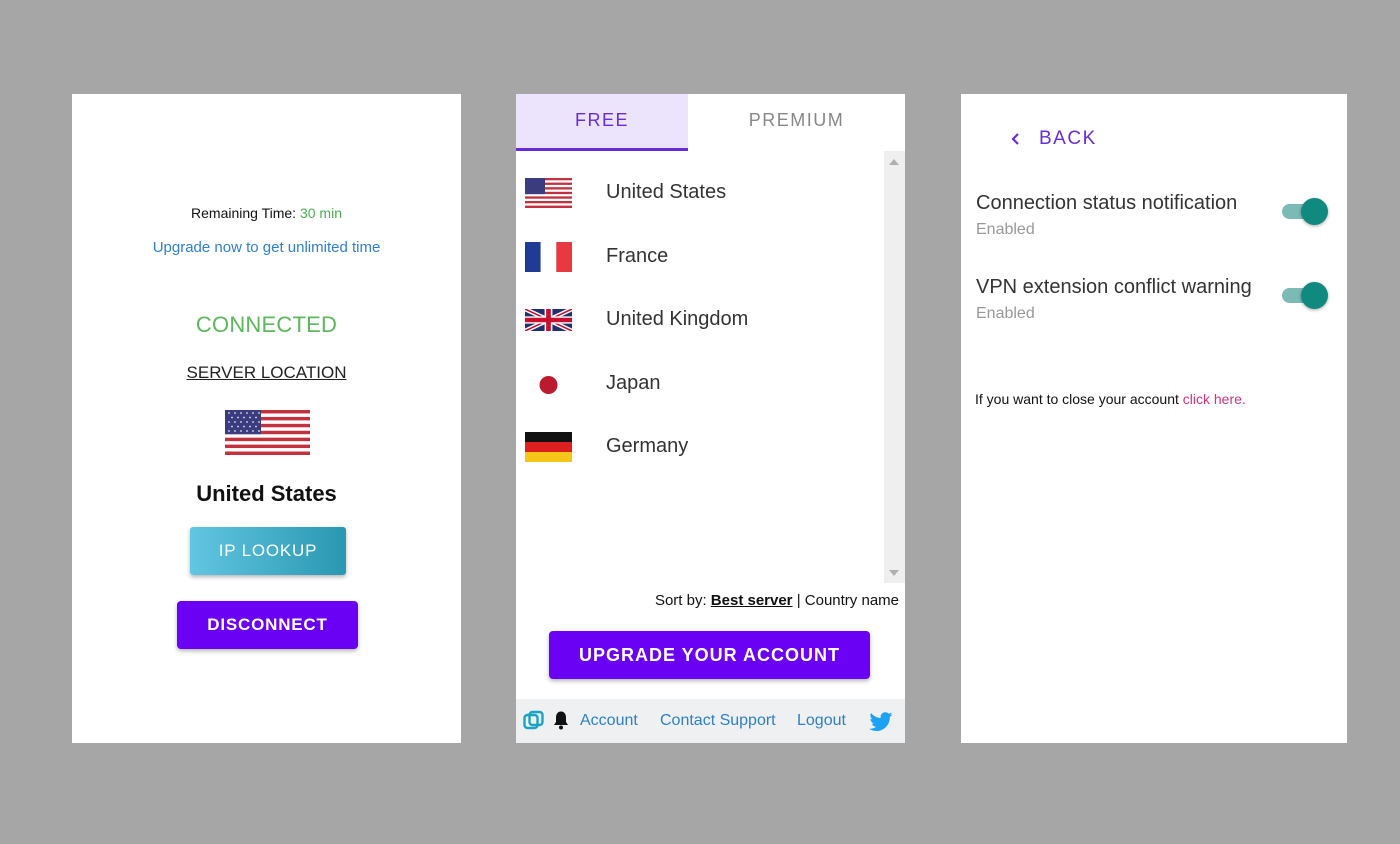 This screenshot has height=844, width=1400. I want to click on country-name: France, so click(637, 255).